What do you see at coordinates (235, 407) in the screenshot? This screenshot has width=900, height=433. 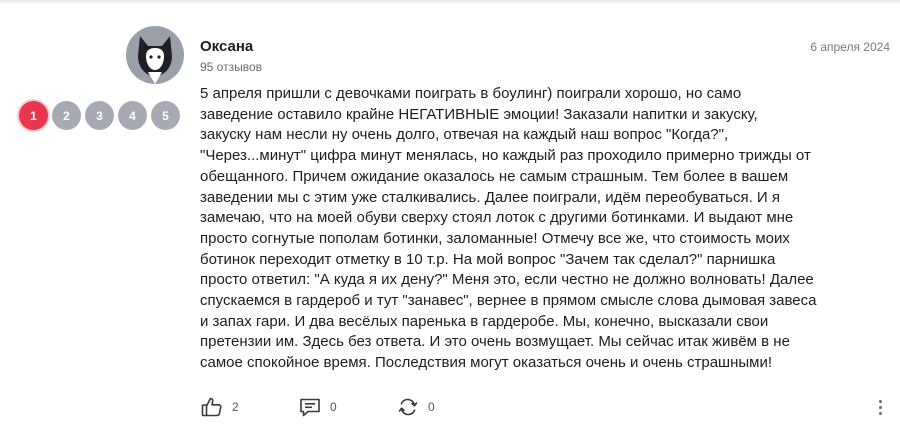 I see `like-count: 2` at bounding box center [235, 407].